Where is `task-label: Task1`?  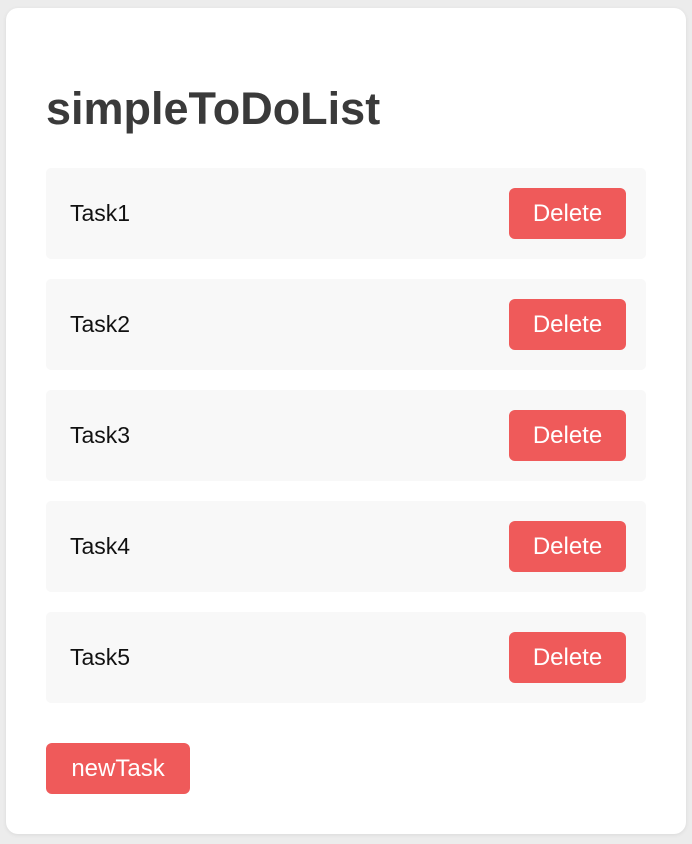
task-label: Task1 is located at coordinates (100, 213).